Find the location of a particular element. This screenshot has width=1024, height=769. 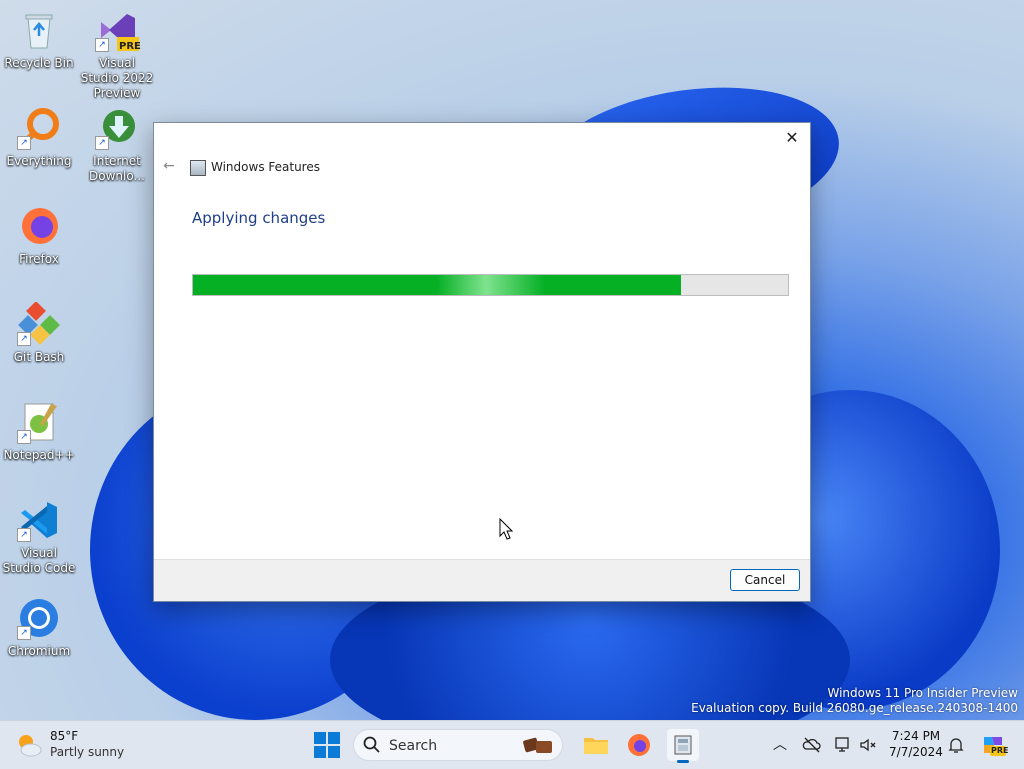

pre-badge: PRE is located at coordinates (130, 46).